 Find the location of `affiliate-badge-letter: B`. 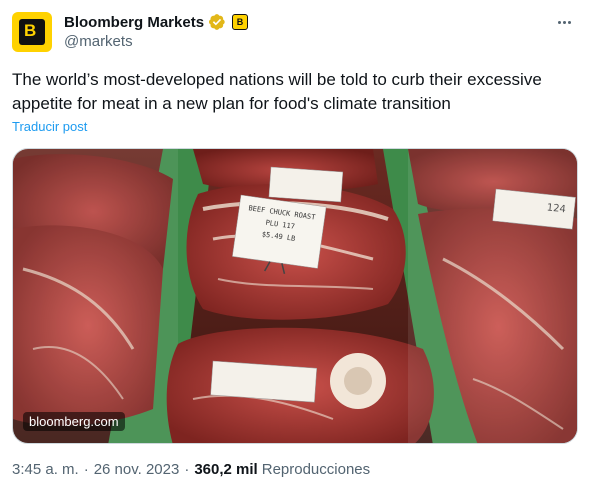

affiliate-badge-letter: B is located at coordinates (240, 21).